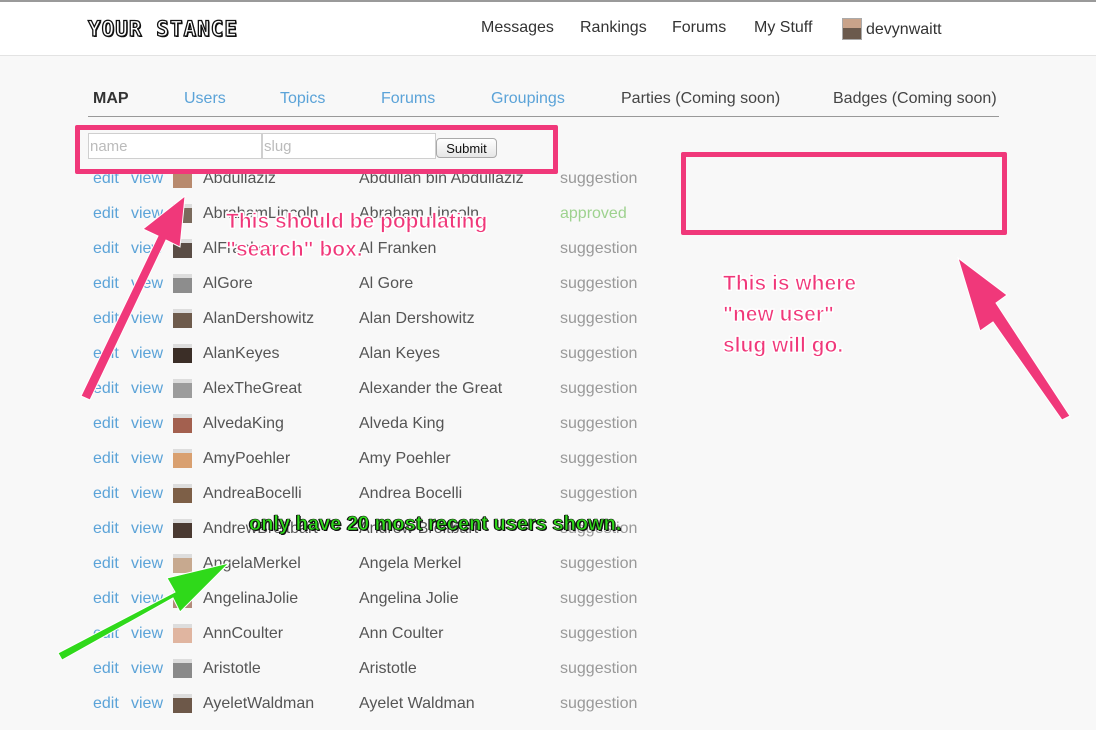  What do you see at coordinates (302, 99) in the screenshot?
I see `tab-topics: Topics` at bounding box center [302, 99].